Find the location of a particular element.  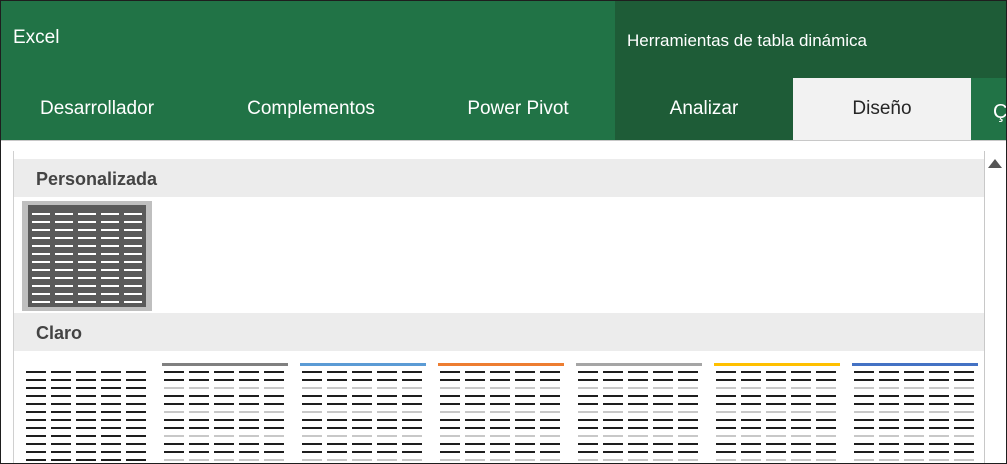

app-title: Excel is located at coordinates (36, 37).